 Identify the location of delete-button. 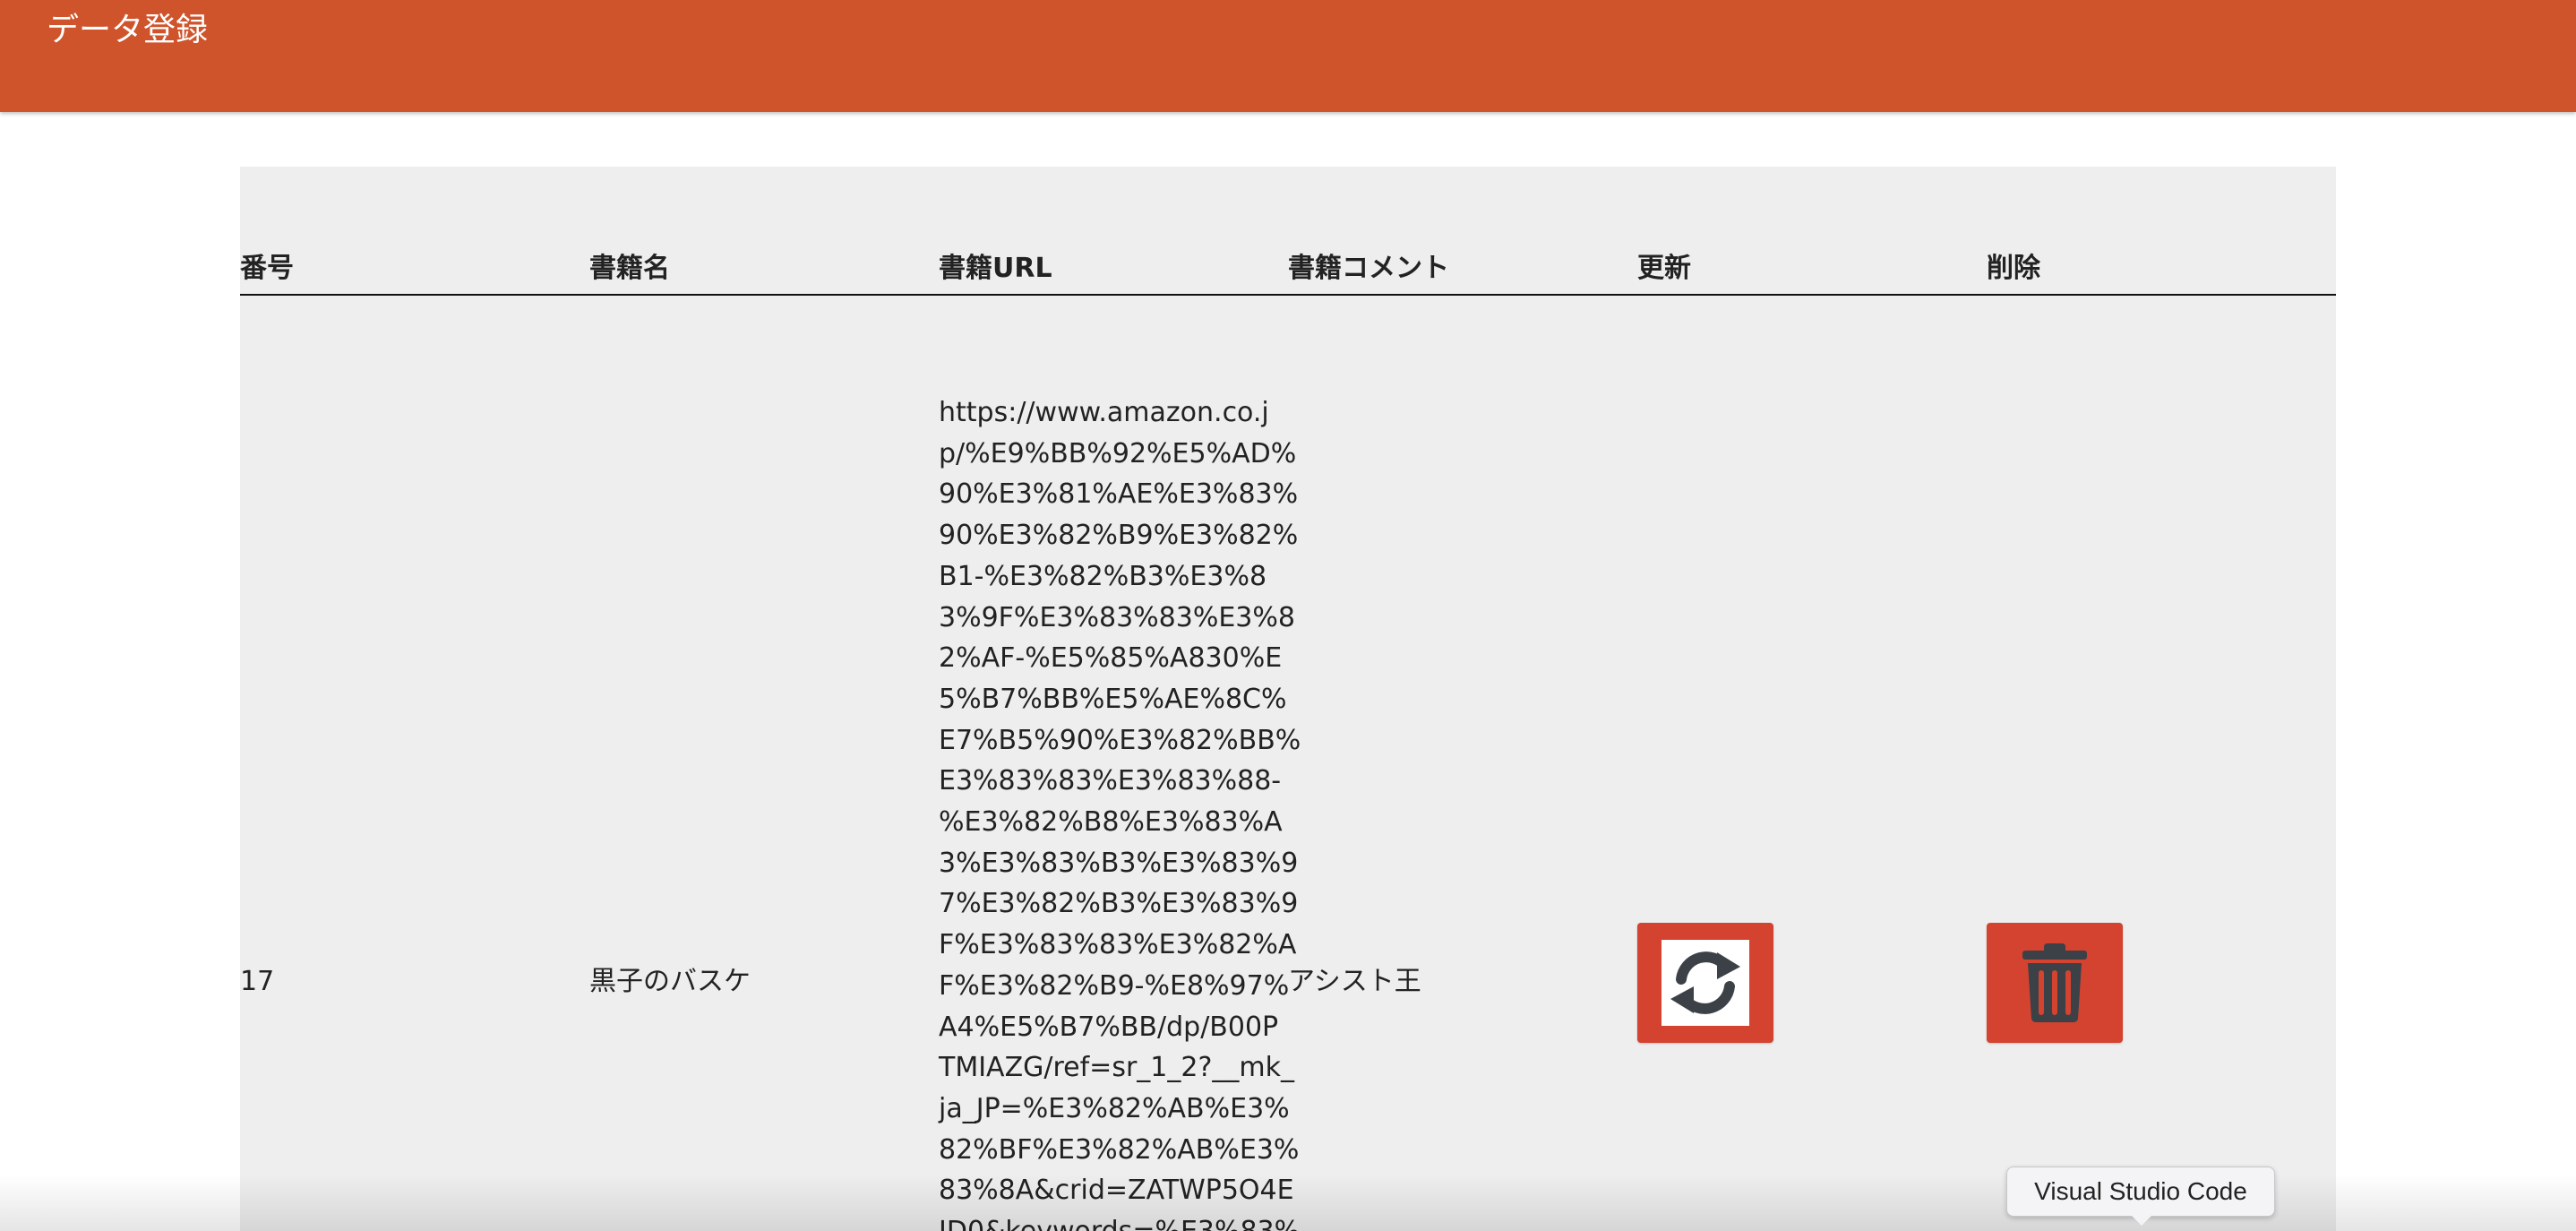
(2055, 983).